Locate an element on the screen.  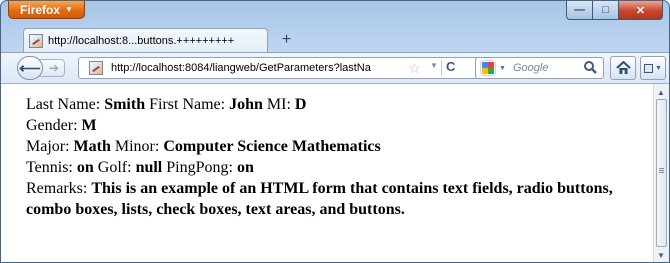
scrollbar-thumb is located at coordinates (661, 173).